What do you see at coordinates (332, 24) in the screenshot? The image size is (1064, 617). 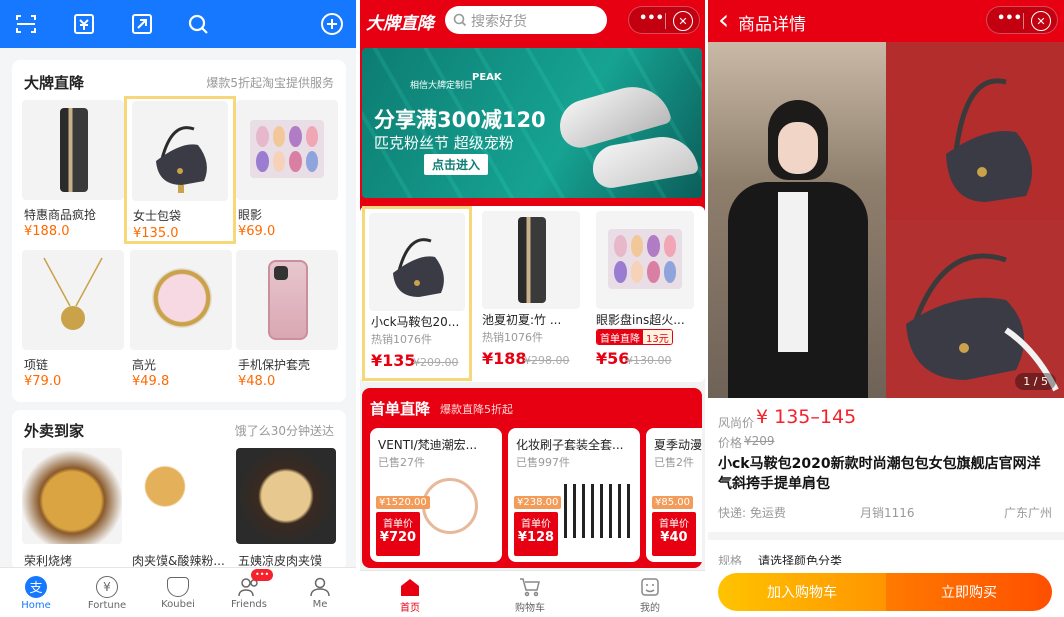 I see `add-icon` at bounding box center [332, 24].